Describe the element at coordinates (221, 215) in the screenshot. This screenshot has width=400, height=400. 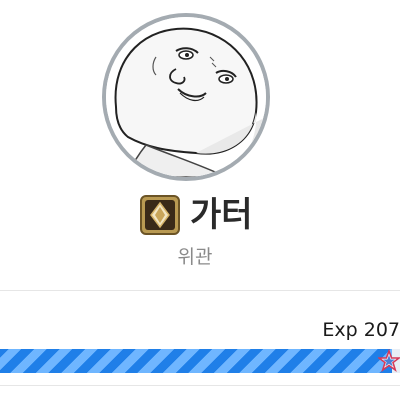
I see `user-name: 가터` at that location.